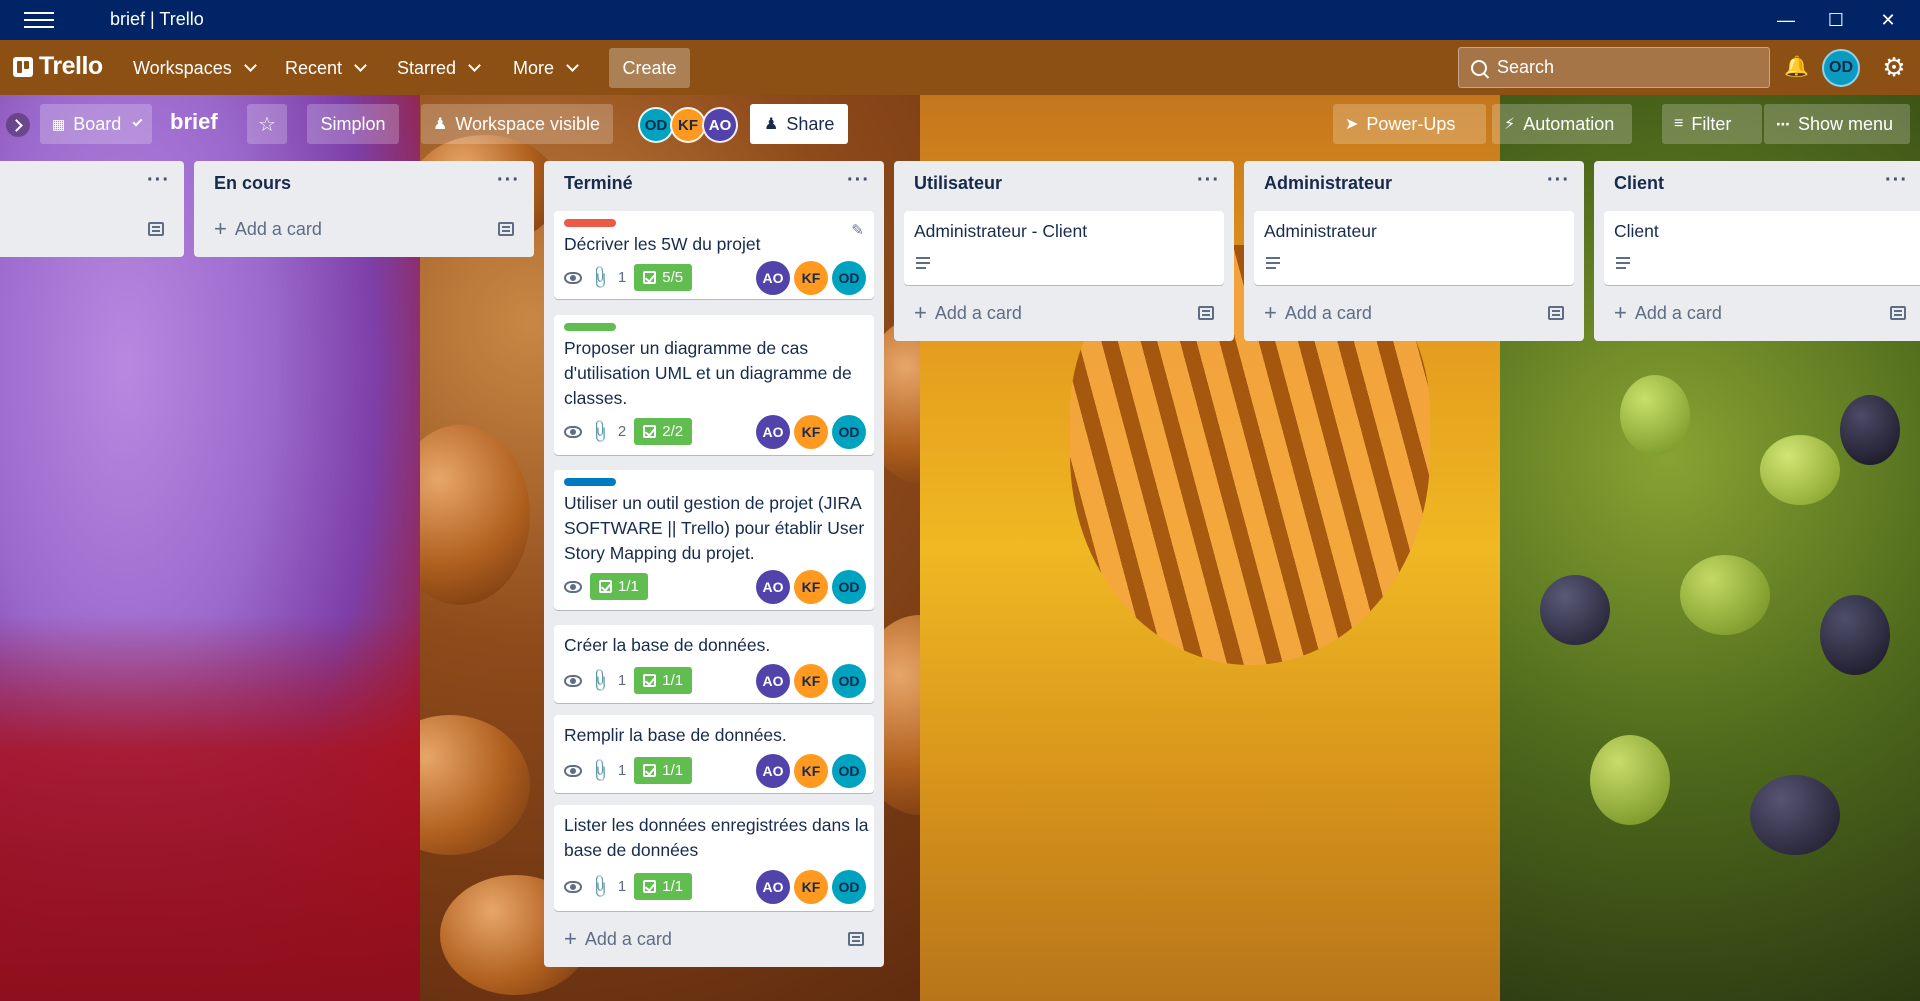 The height and width of the screenshot is (1001, 1920). What do you see at coordinates (252, 183) in the screenshot?
I see `list-title: En cours` at bounding box center [252, 183].